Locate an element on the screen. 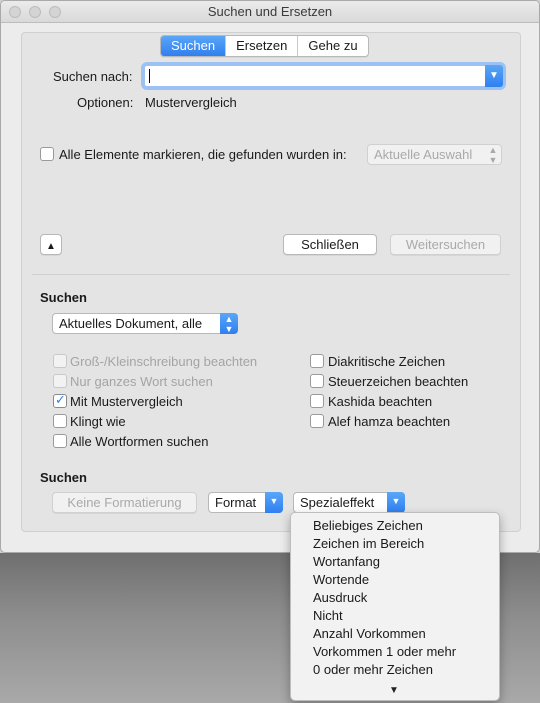 The width and height of the screenshot is (540, 703). all-word-forms-label: Alle Wortformen suchen is located at coordinates (139, 441).